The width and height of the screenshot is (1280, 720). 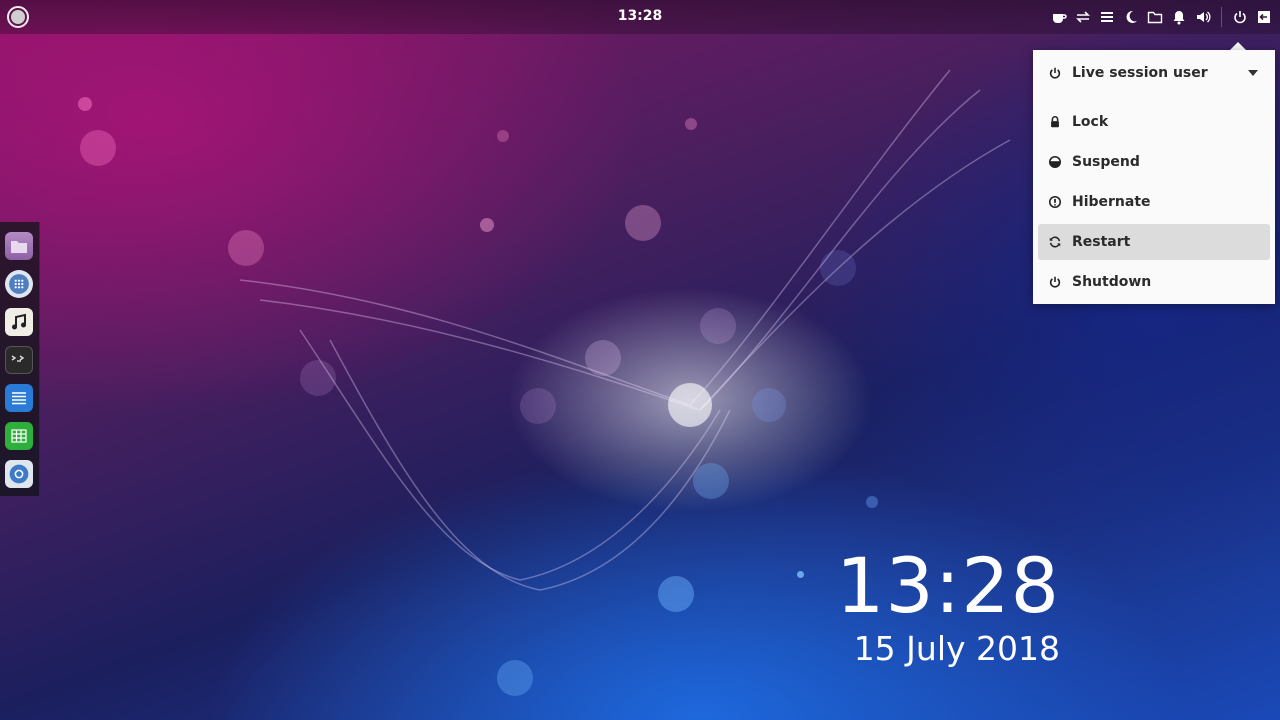 What do you see at coordinates (19, 436) in the screenshot?
I see `spreadsheet-icon` at bounding box center [19, 436].